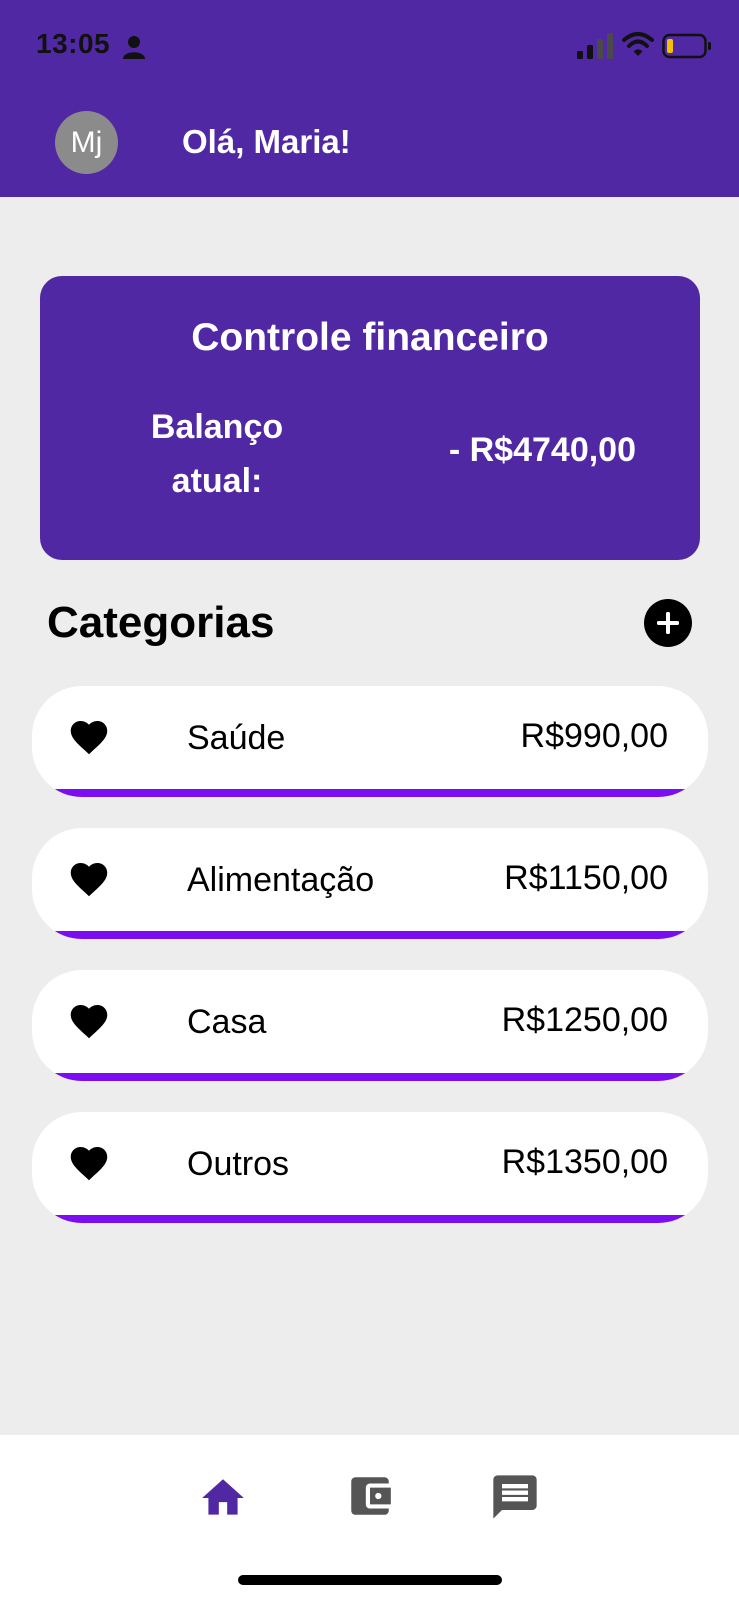  Describe the element at coordinates (370, 1580) in the screenshot. I see `home-indicator` at that location.